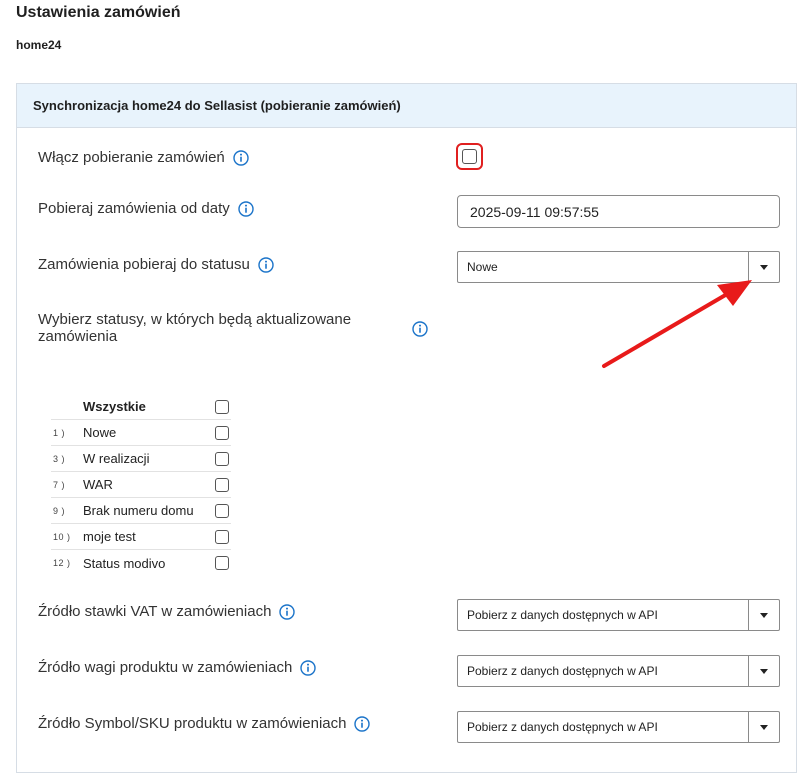 The width and height of the screenshot is (803, 773). I want to click on page-subtitle: home24, so click(39, 45).